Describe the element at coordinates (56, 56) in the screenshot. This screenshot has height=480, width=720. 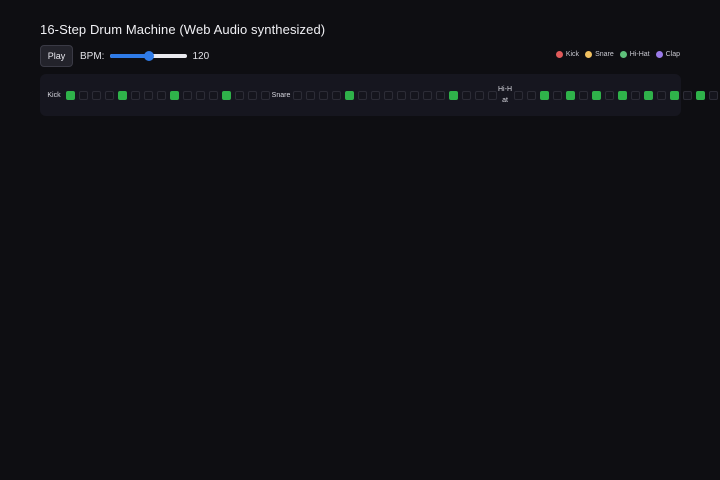
I see `play-button: Play` at that location.